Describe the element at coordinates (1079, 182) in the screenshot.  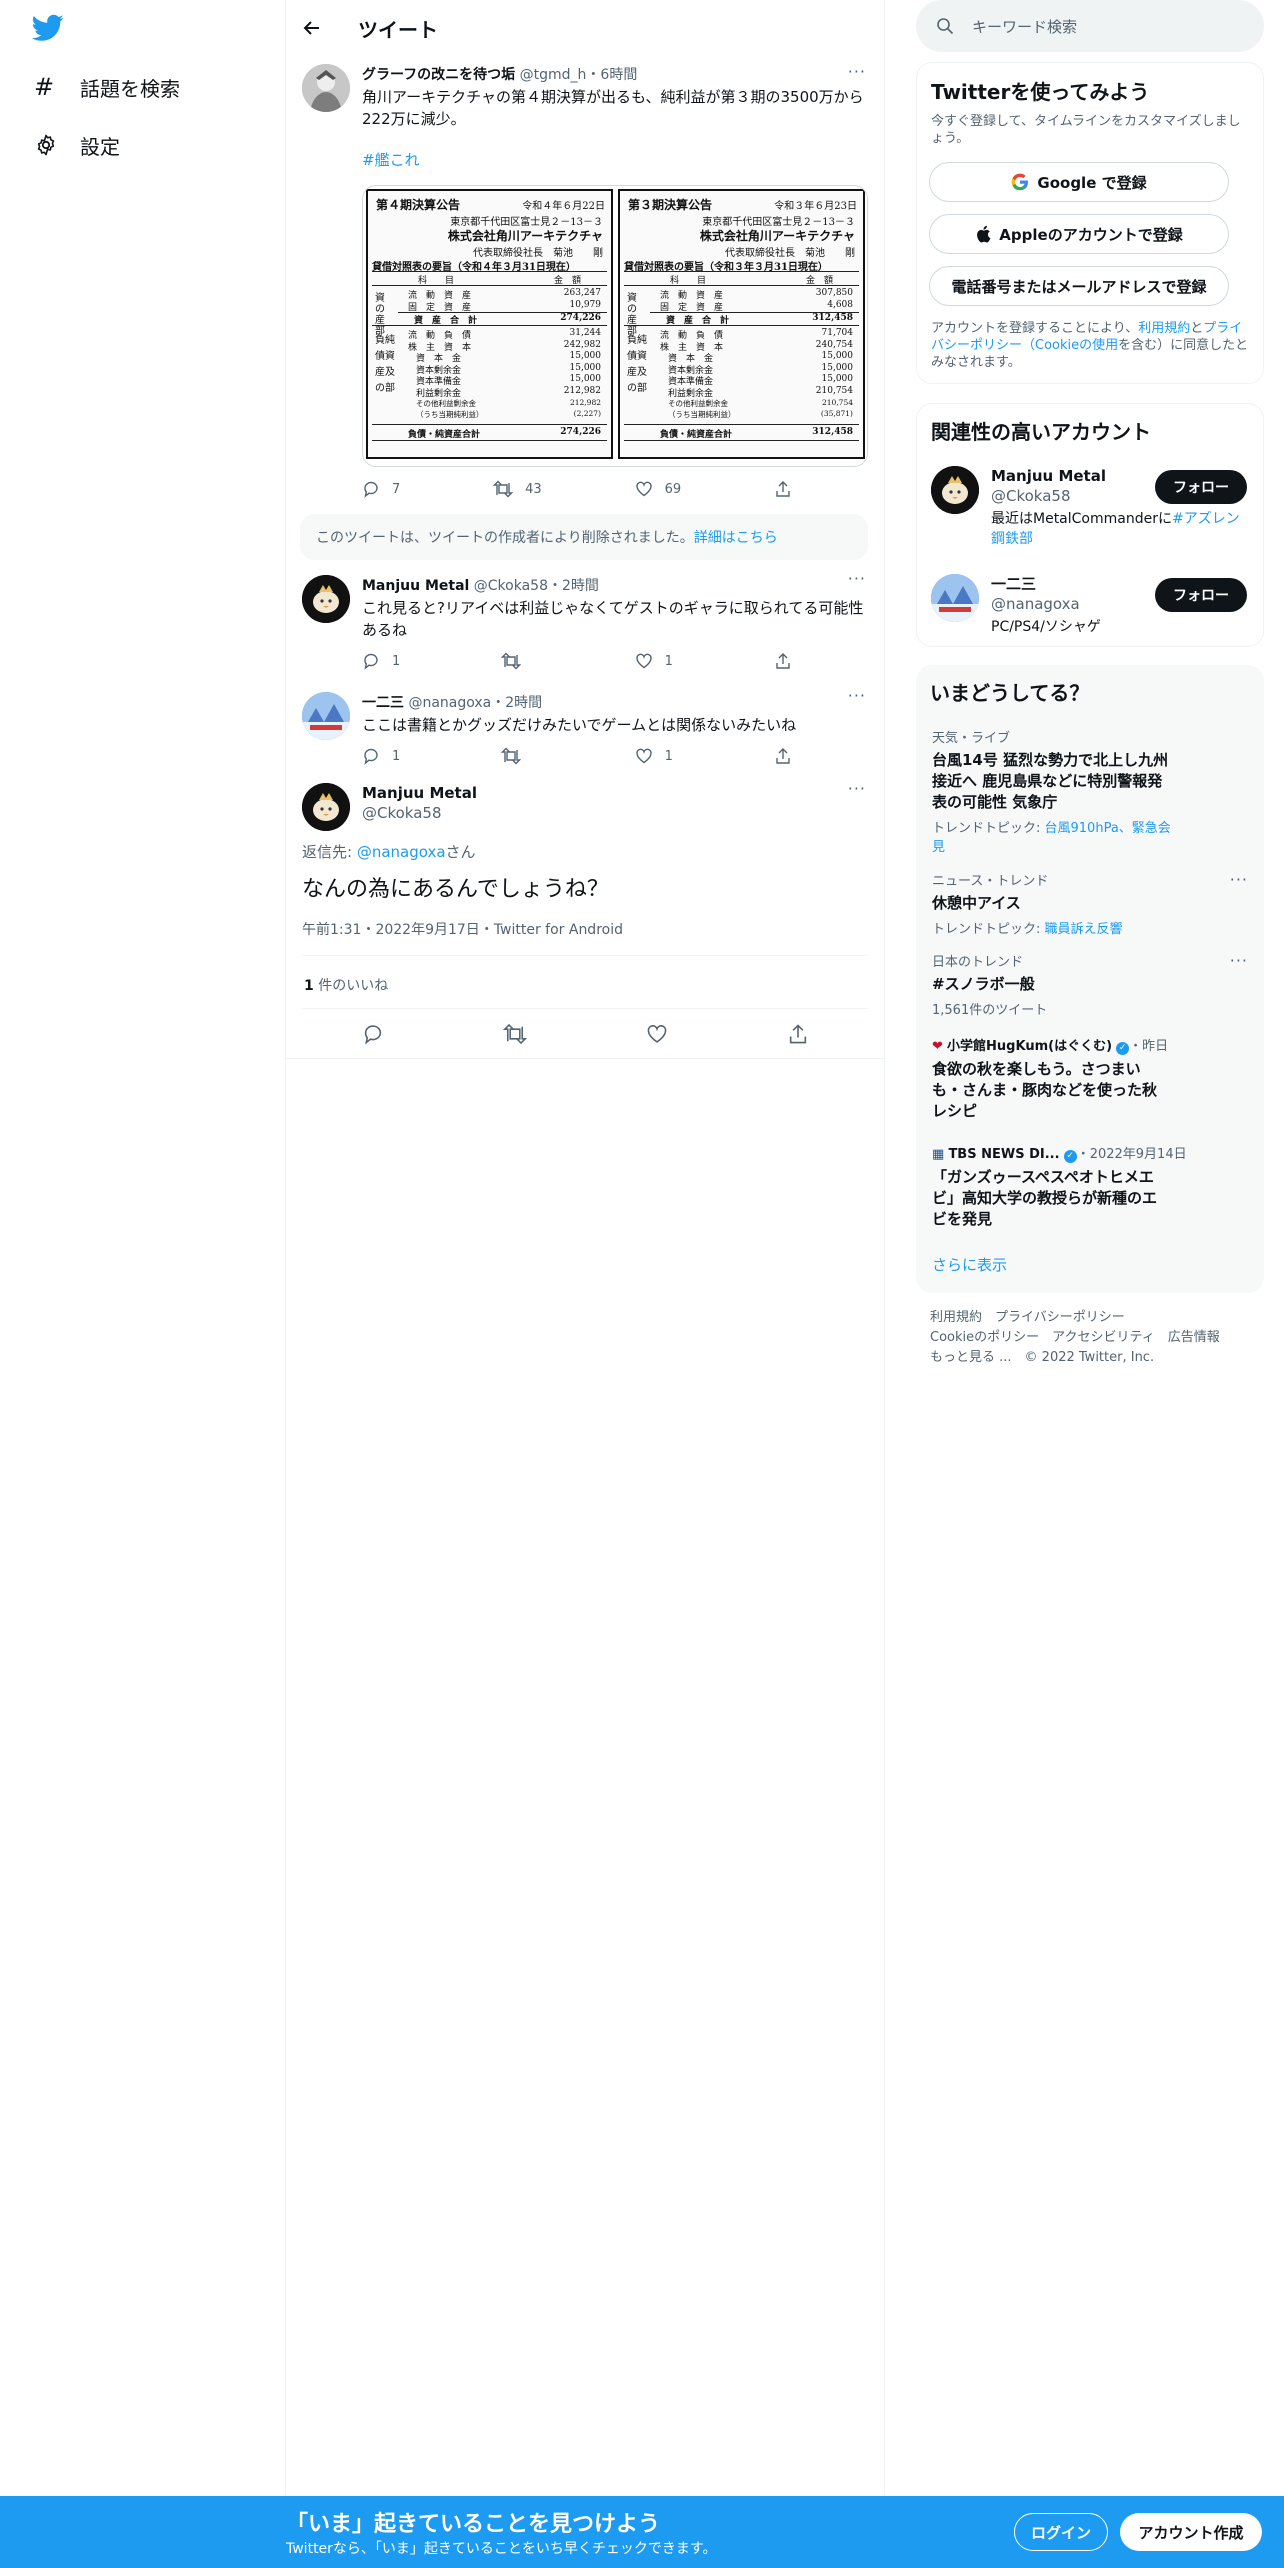
I see `google-signup-button: Google で登録` at that location.